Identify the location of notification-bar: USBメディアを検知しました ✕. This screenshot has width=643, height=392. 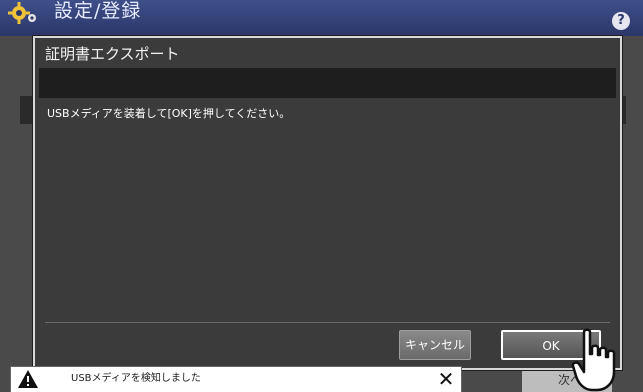
(236, 379).